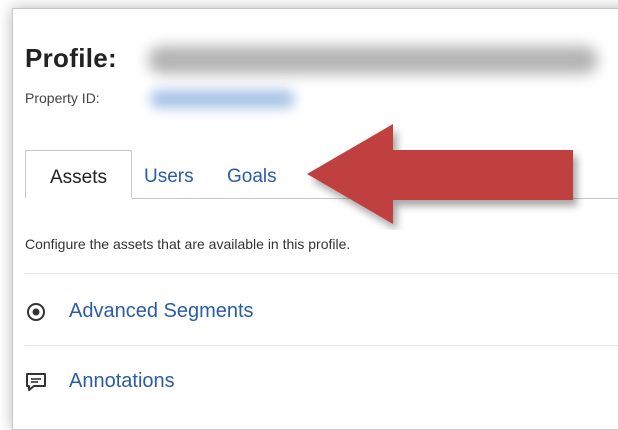  What do you see at coordinates (440, 174) in the screenshot?
I see `highlight-arrow-icon` at bounding box center [440, 174].